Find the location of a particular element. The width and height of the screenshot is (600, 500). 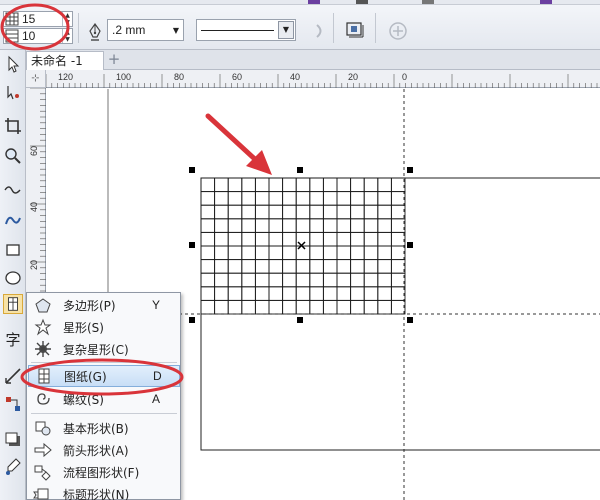

polygon-tool-icon is located at coordinates (13, 304).